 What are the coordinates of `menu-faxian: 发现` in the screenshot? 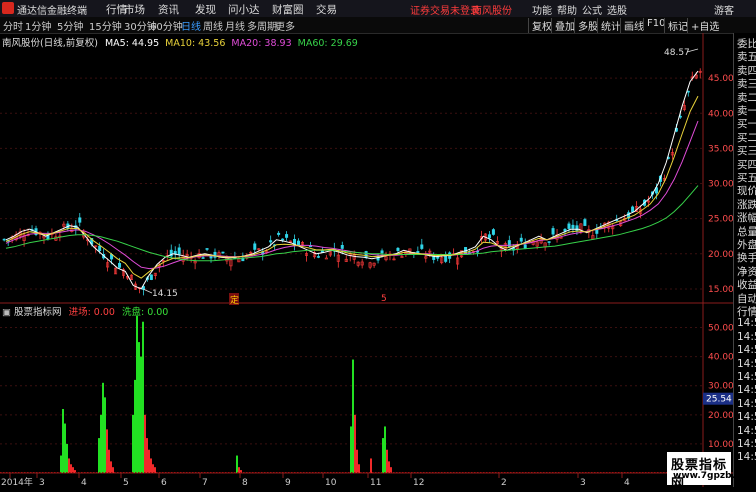 It's located at (205, 9).